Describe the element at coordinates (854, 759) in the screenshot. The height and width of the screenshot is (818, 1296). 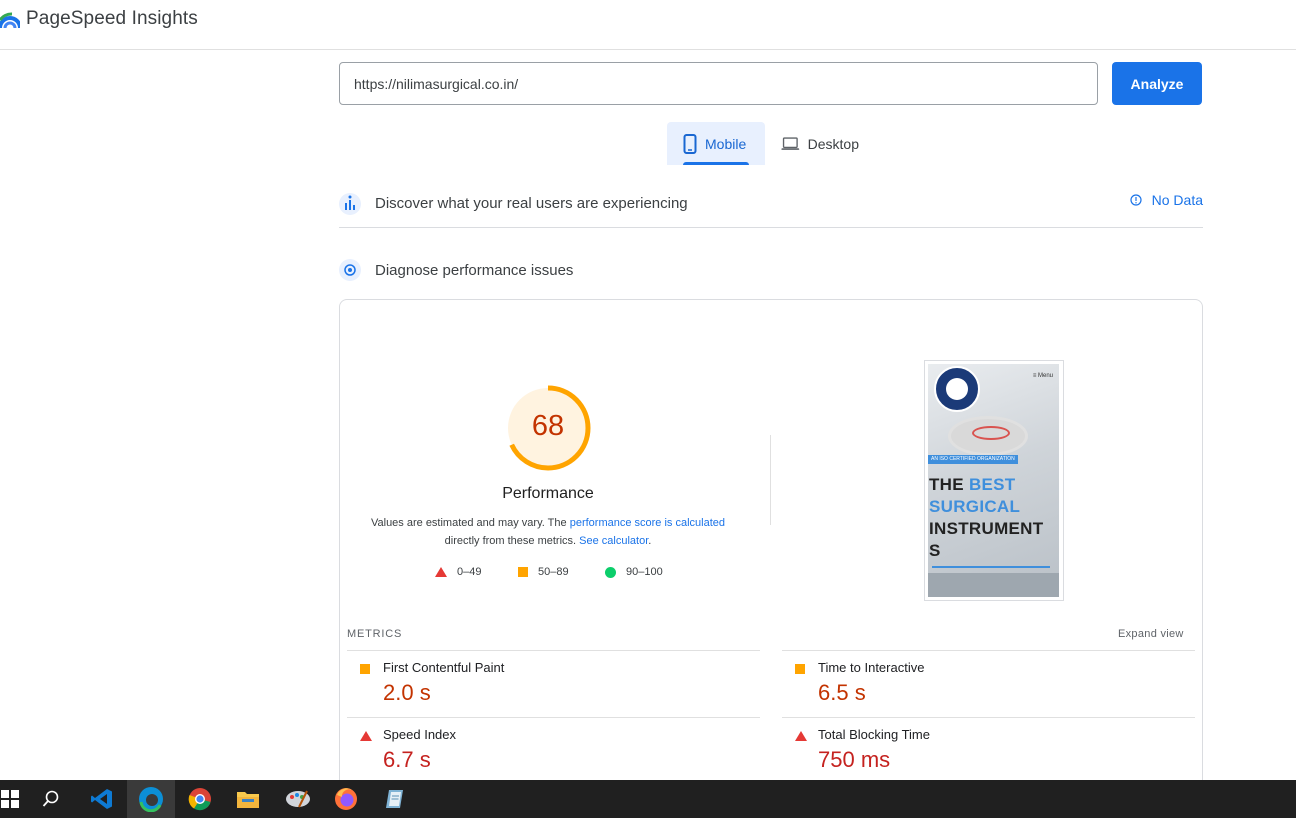
I see `metric-value: 750 ms` at that location.